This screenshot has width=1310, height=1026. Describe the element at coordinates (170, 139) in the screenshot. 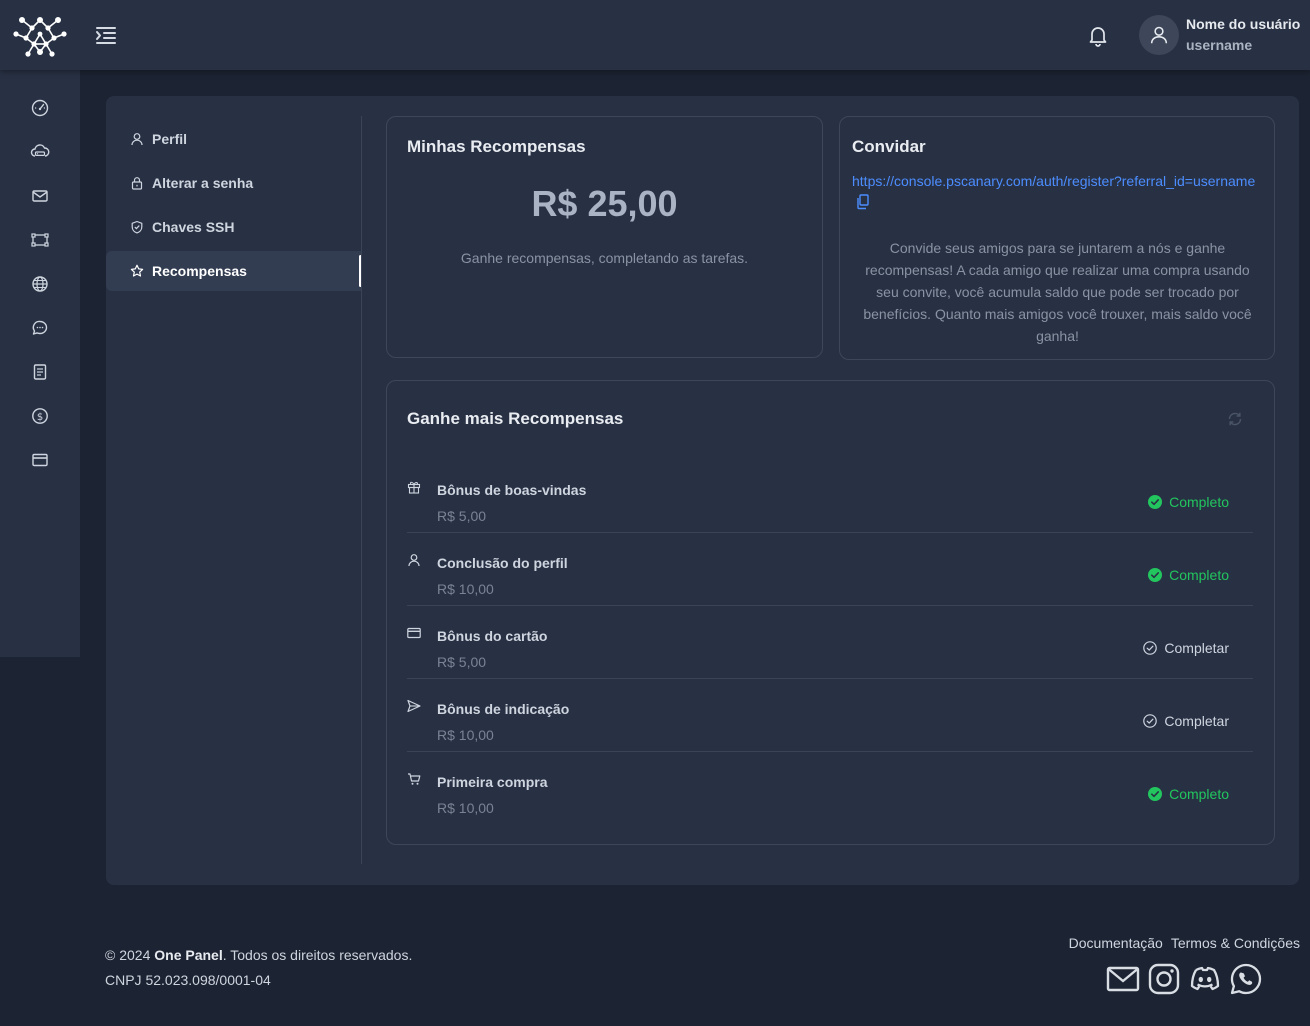

I see `nav-item-label: Perfil` at that location.